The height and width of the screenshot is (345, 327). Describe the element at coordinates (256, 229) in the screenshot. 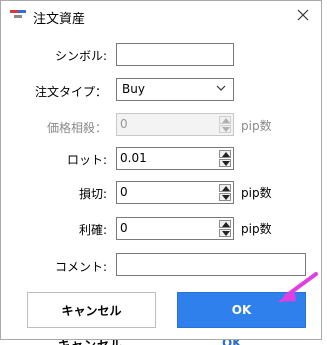

I see `take-profit-unit: pip数` at that location.